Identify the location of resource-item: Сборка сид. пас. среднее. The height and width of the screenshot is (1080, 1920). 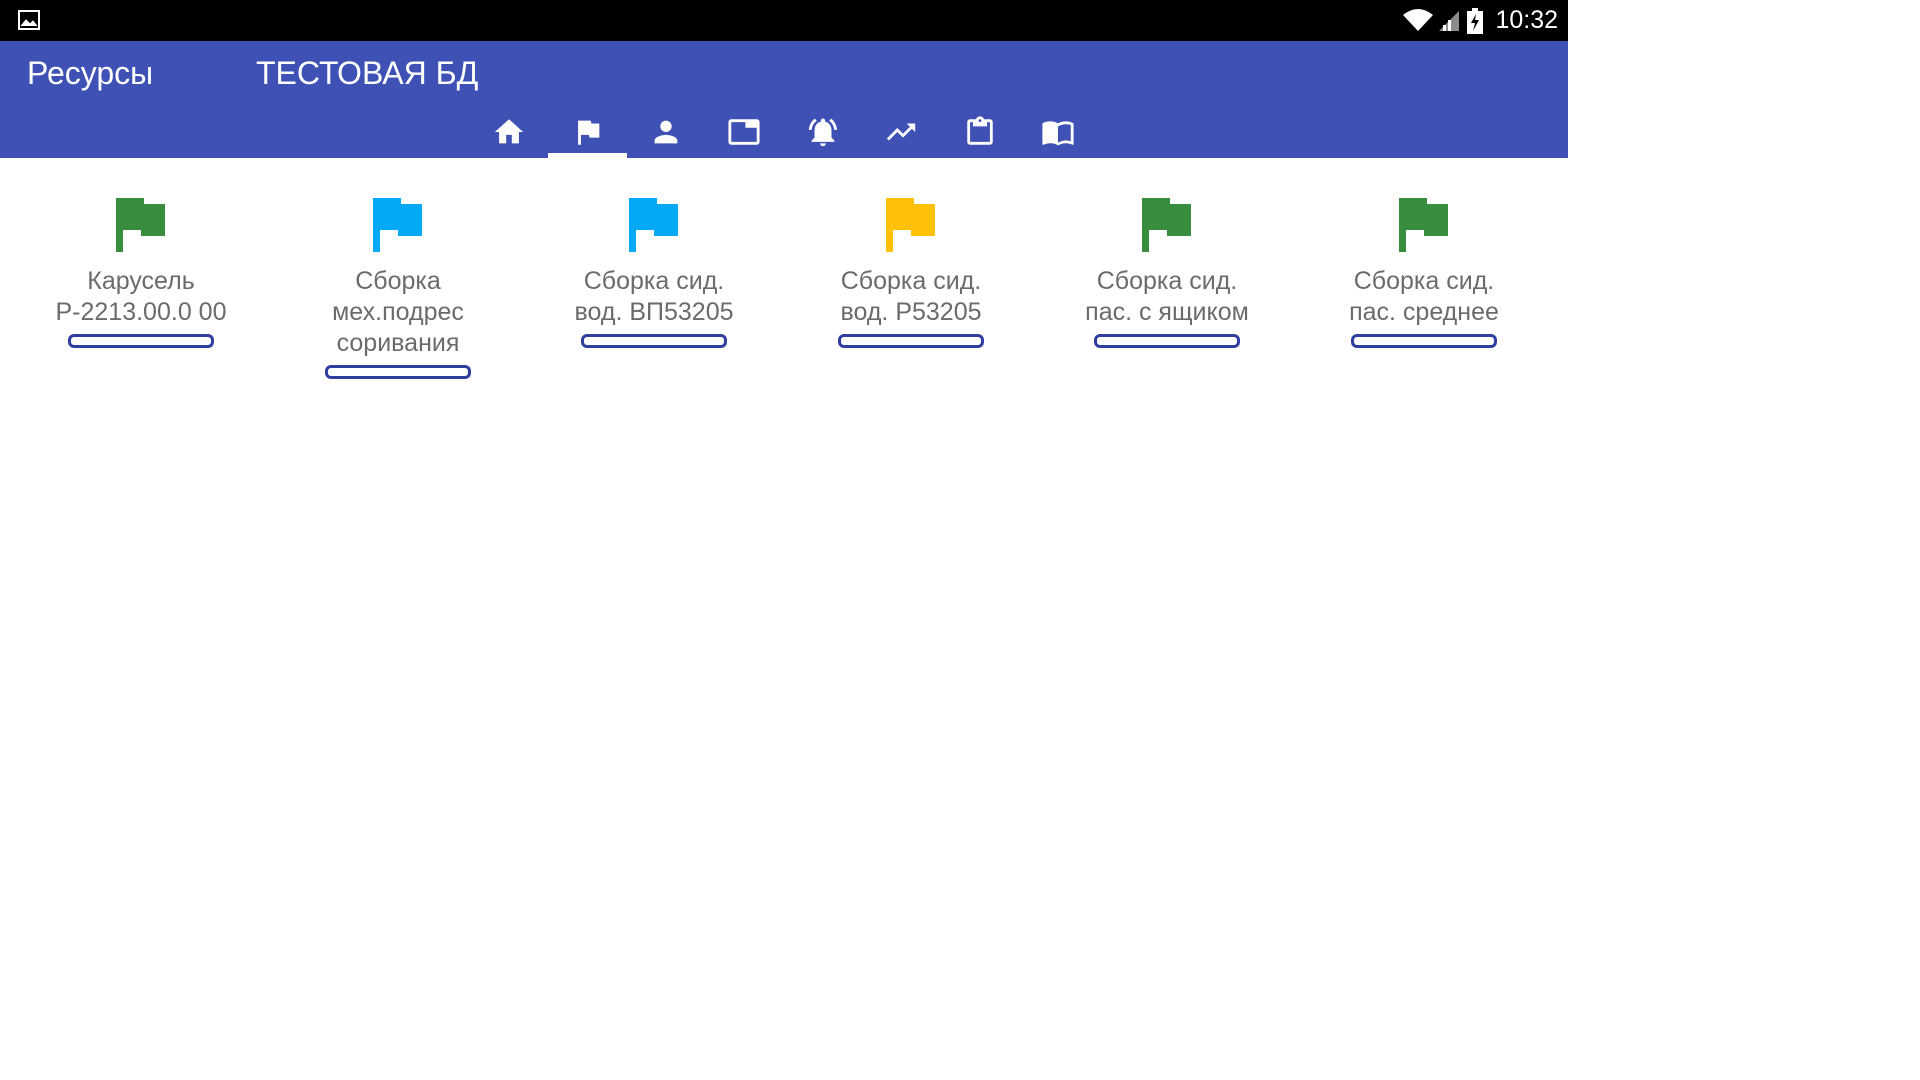
(1424, 272).